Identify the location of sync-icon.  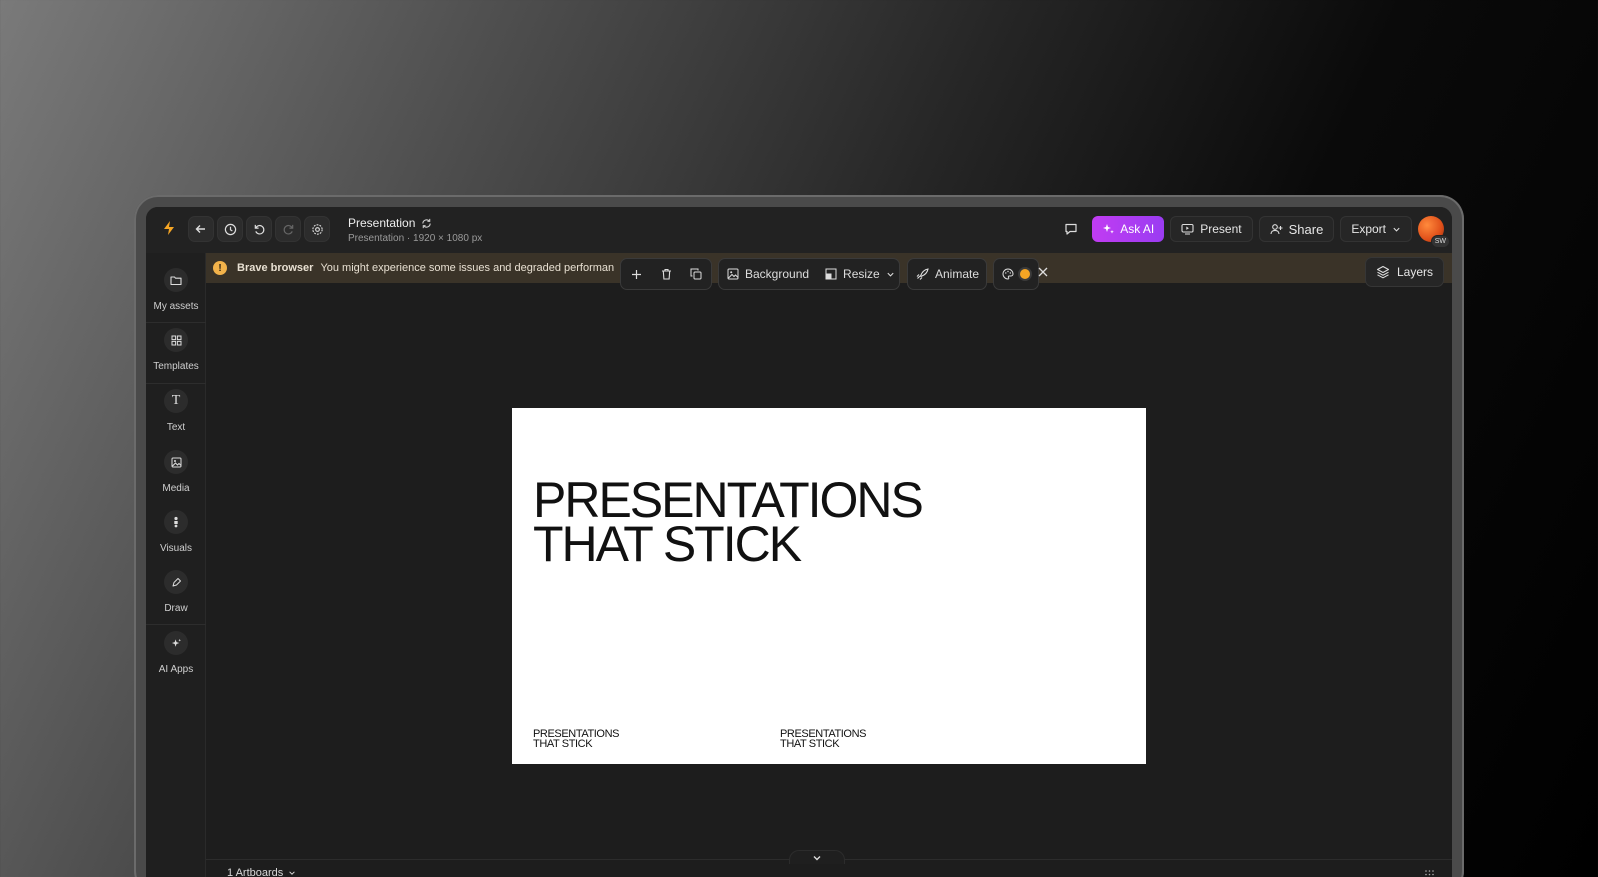
(427, 223).